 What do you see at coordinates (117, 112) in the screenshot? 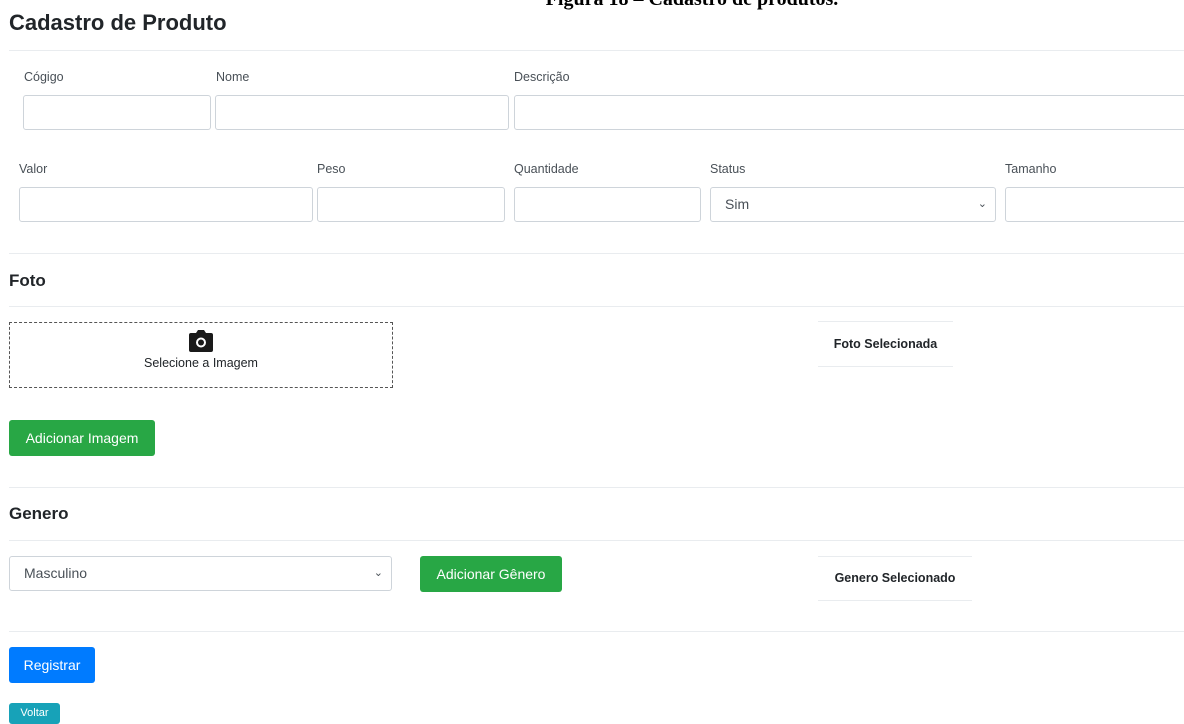
I see `codigo-input` at bounding box center [117, 112].